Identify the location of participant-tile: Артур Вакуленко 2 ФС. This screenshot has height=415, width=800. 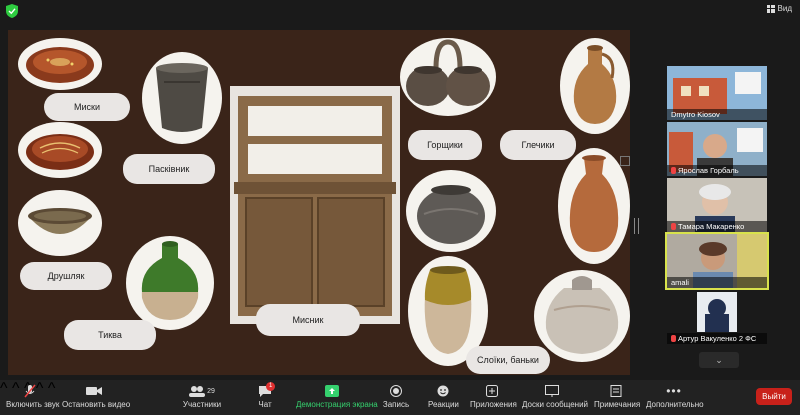
(717, 317).